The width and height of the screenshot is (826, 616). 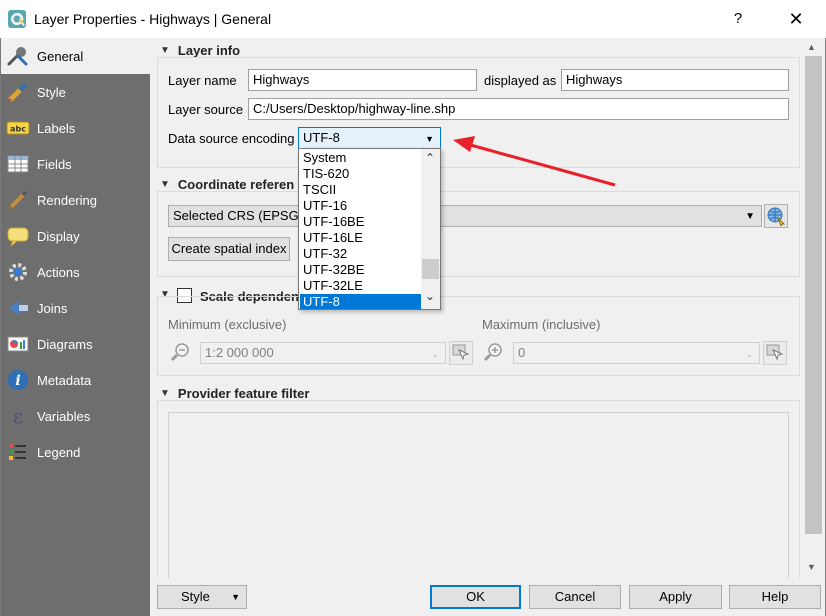 What do you see at coordinates (775, 353) in the screenshot?
I see `maximum-scale-pick-button` at bounding box center [775, 353].